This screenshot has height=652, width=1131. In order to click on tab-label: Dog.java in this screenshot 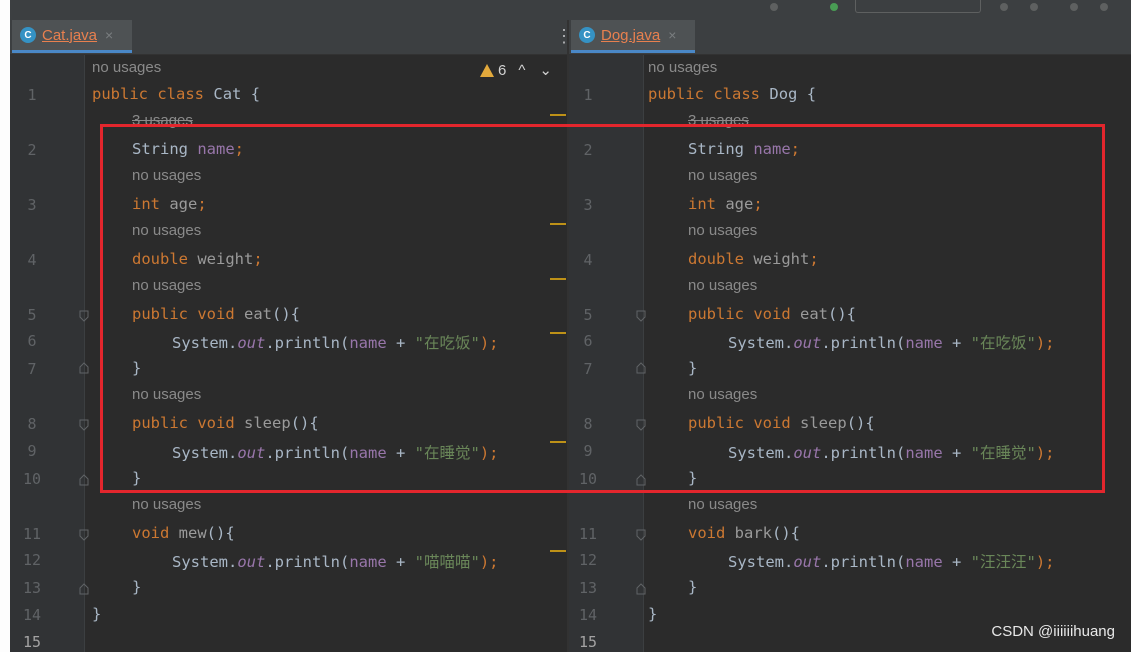, I will do `click(631, 35)`.